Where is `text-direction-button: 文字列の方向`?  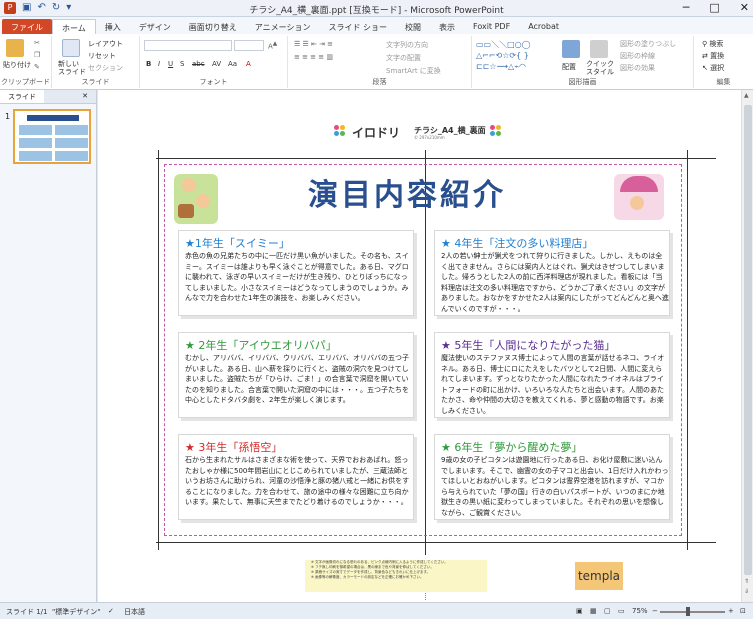 text-direction-button: 文字列の方向 is located at coordinates (407, 45).